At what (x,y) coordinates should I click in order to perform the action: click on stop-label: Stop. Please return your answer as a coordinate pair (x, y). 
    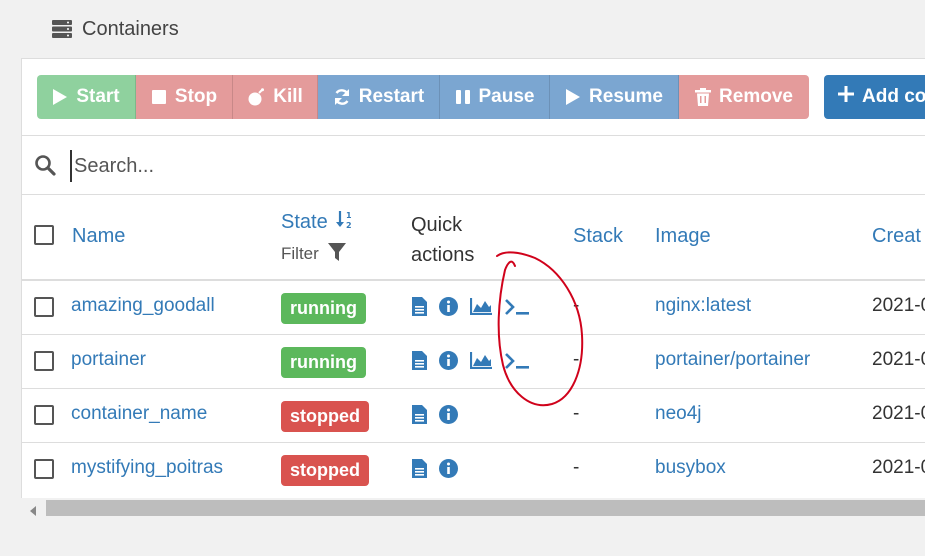
    Looking at the image, I should click on (196, 96).